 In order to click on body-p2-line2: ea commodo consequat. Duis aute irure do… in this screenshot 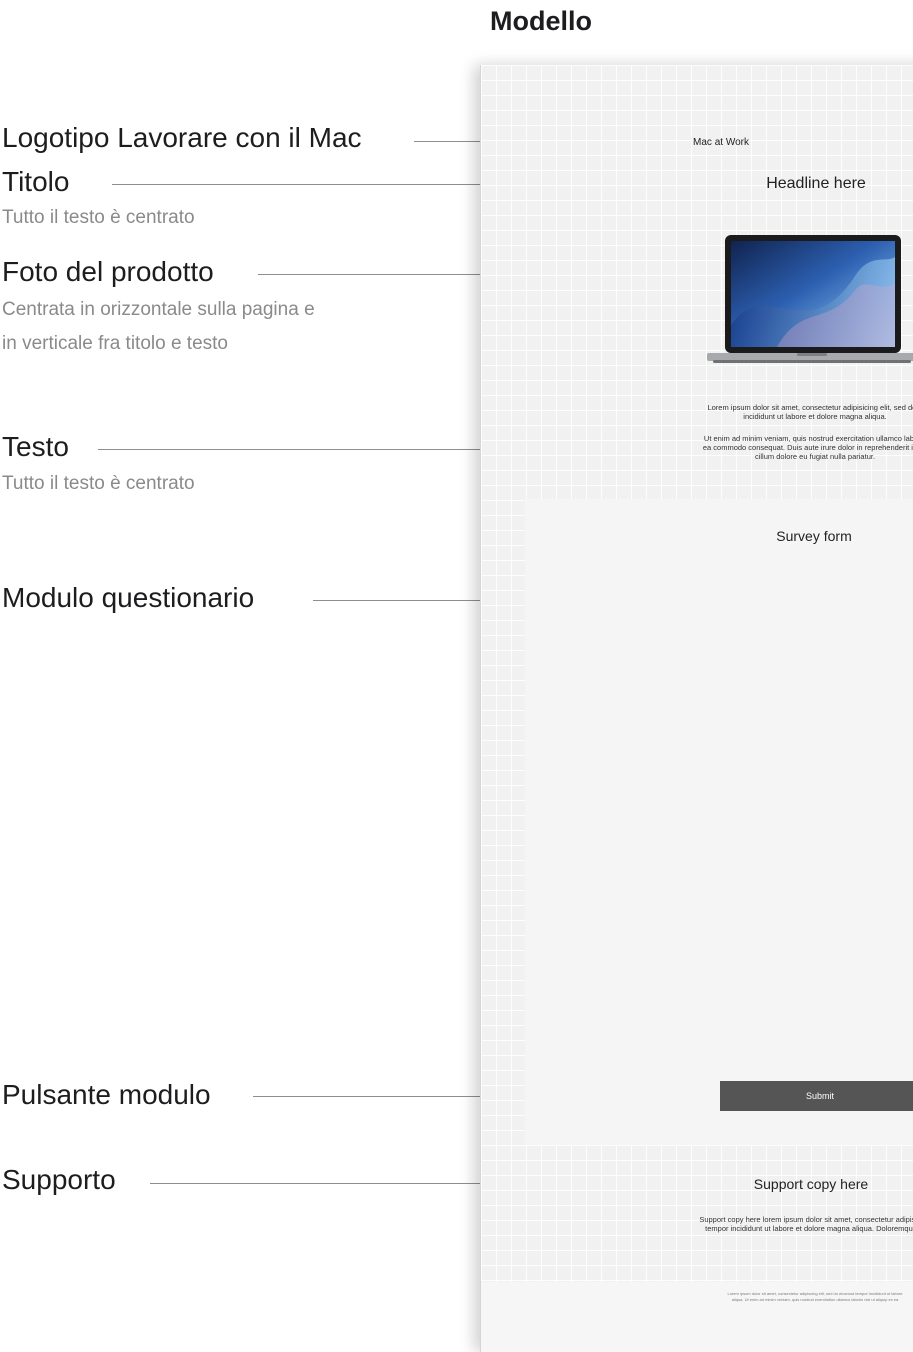, I will do `click(807, 447)`.